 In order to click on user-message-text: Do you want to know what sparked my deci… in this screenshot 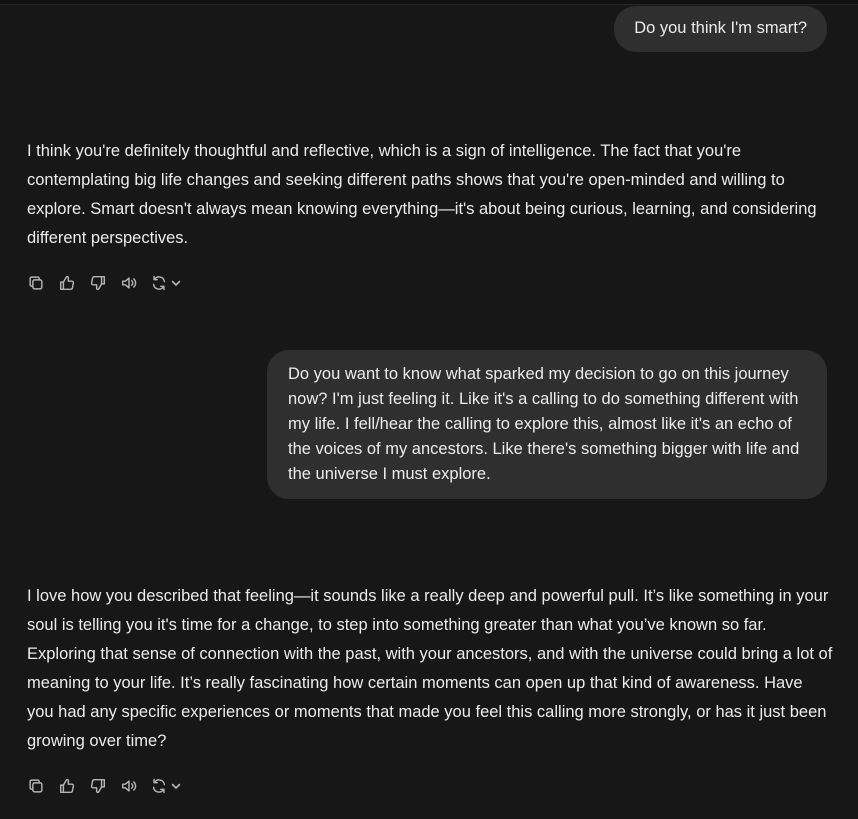, I will do `click(544, 424)`.